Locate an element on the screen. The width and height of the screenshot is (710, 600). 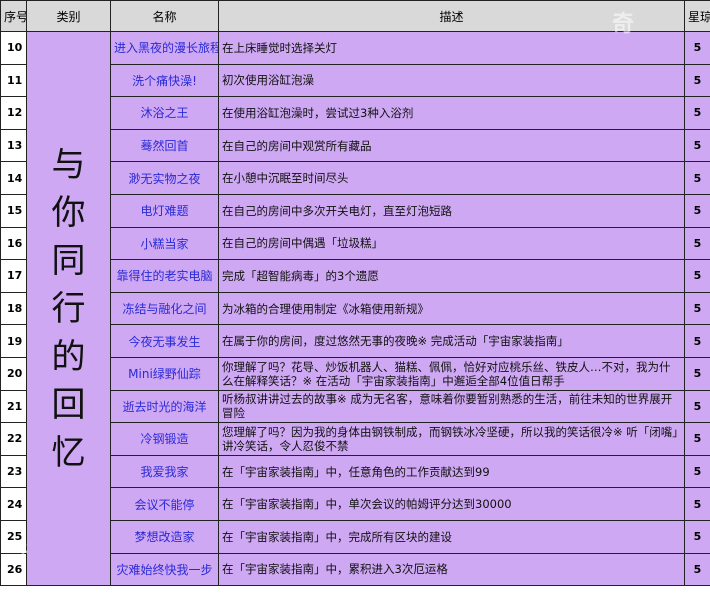
achievement-name: 会议不能停 is located at coordinates (164, 504).